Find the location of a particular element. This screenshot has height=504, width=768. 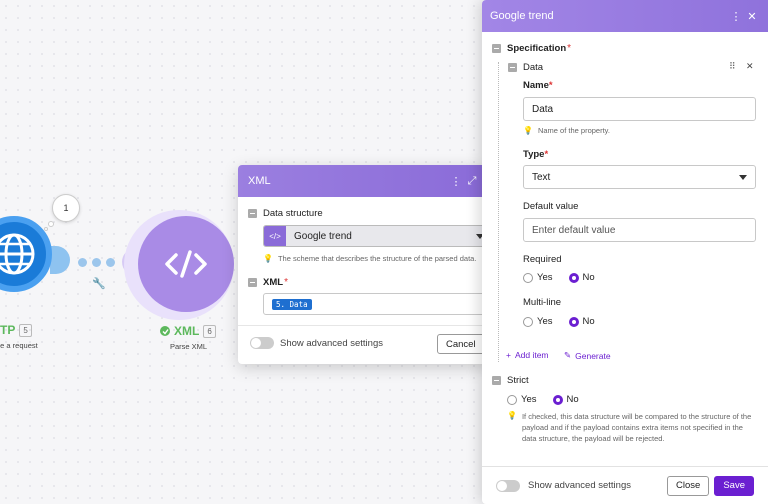

add-item-link: + Add item is located at coordinates (527, 355).